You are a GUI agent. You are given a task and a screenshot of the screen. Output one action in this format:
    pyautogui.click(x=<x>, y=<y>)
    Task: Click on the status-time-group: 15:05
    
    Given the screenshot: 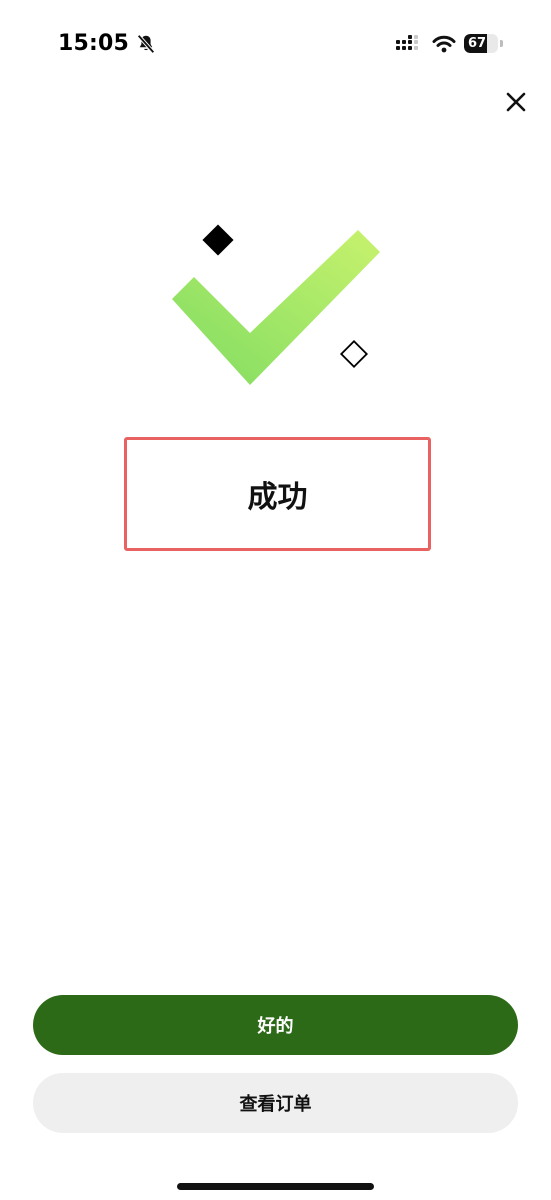 What is the action you would take?
    pyautogui.click(x=107, y=44)
    